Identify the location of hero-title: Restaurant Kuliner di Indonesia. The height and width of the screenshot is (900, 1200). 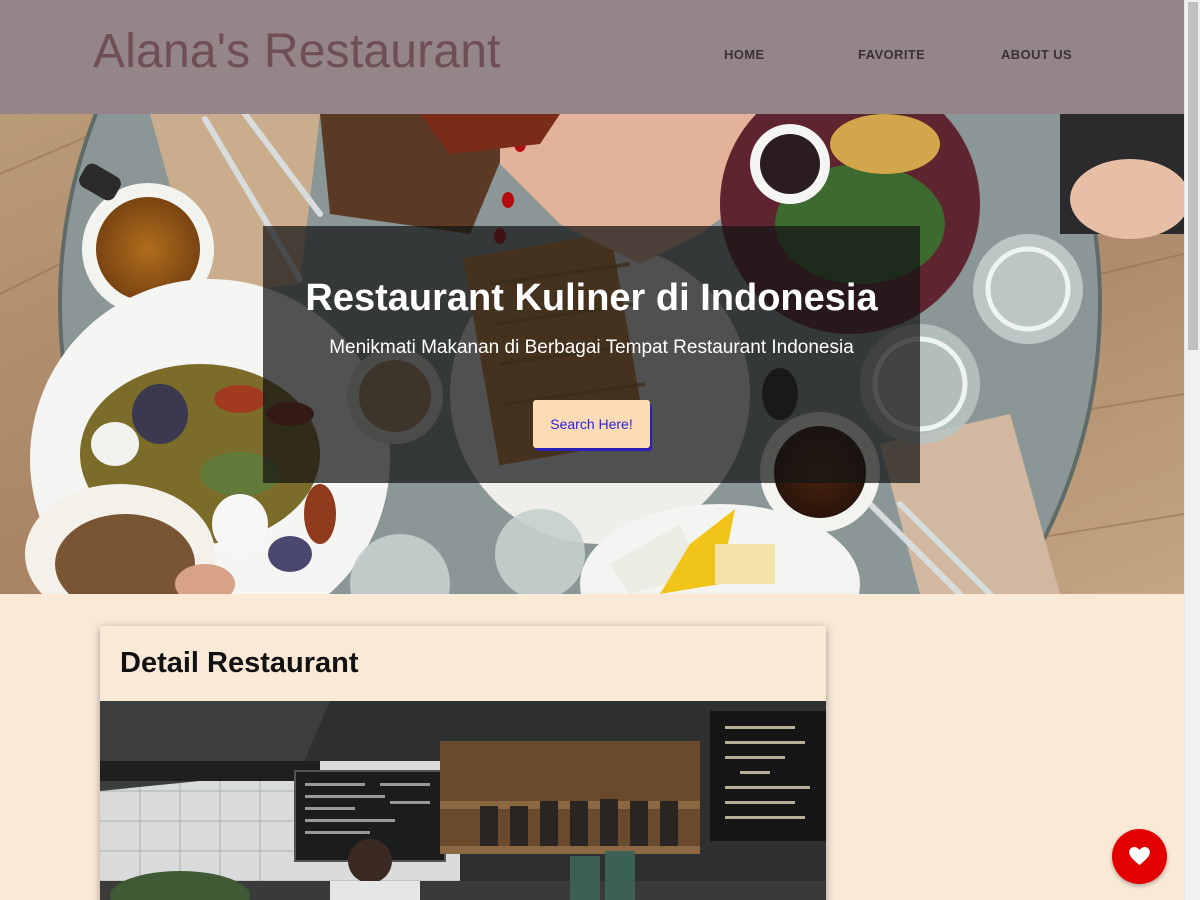
(591, 298).